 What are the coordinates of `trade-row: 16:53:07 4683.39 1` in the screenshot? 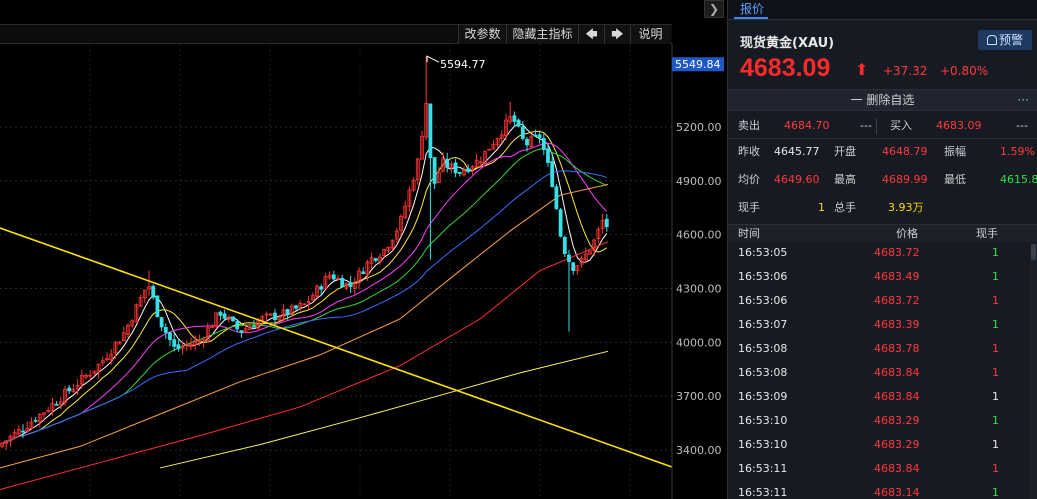 It's located at (878, 325).